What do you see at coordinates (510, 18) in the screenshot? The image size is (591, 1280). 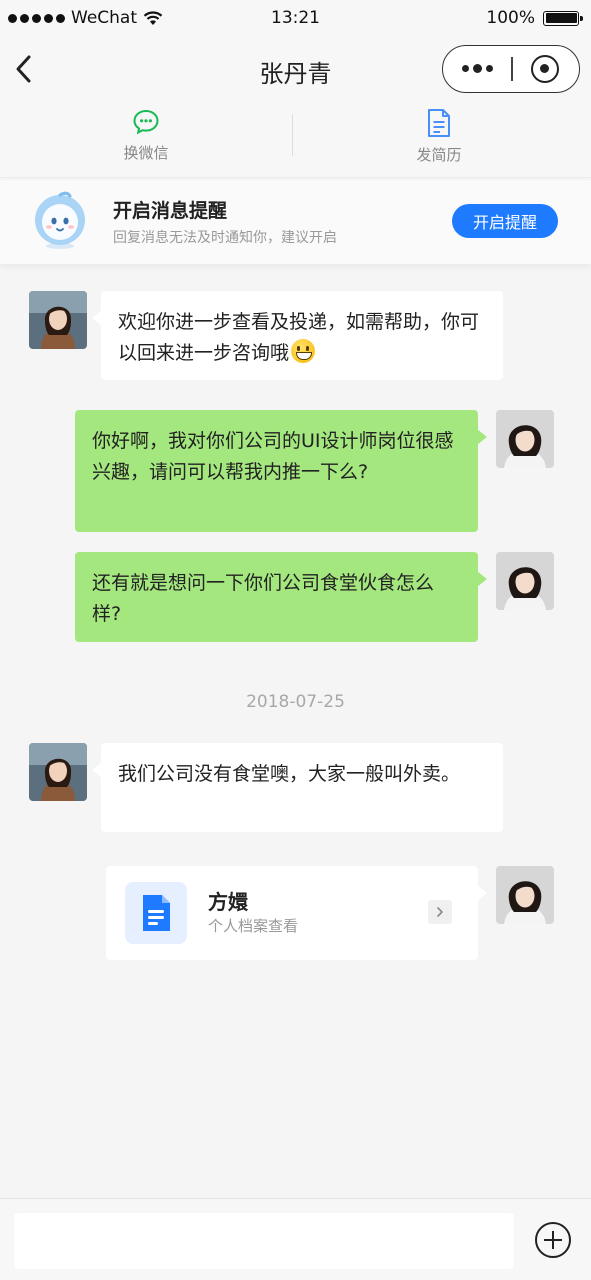 I see `battery-percentage: 100%` at bounding box center [510, 18].